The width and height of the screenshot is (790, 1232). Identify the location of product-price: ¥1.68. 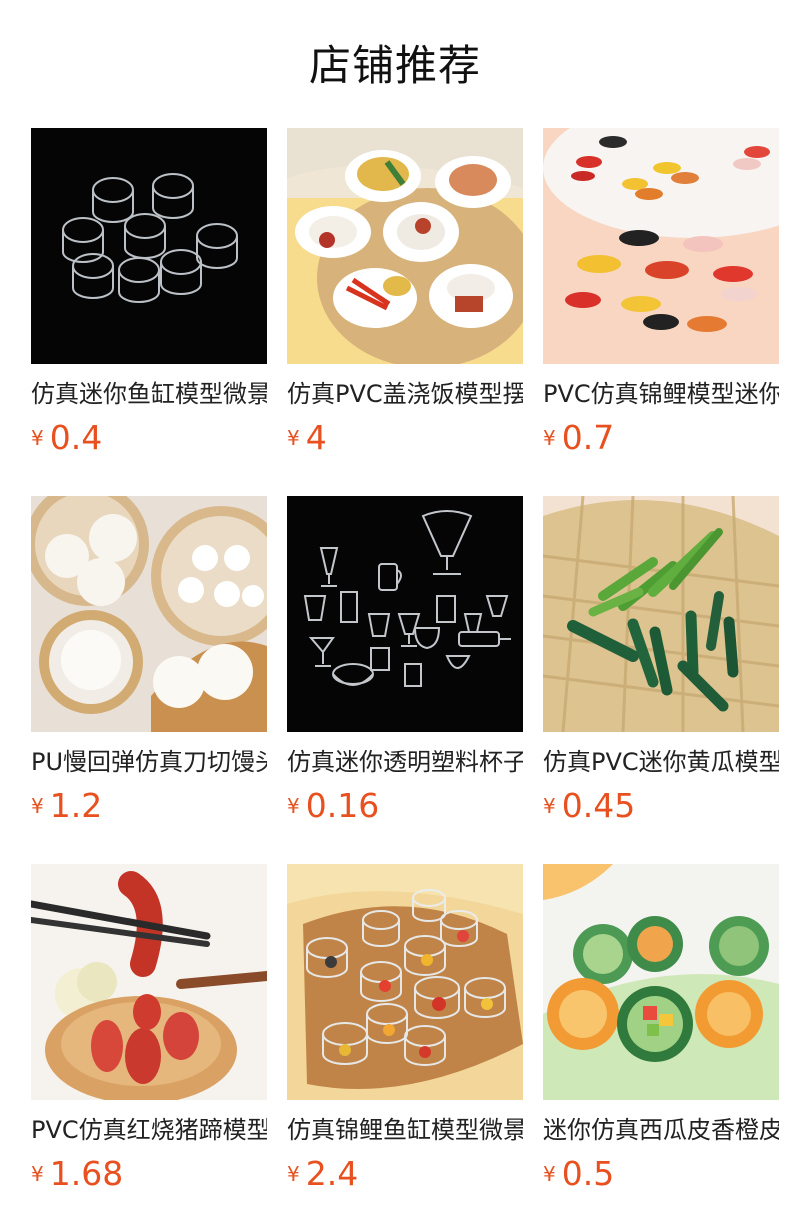
(77, 1174).